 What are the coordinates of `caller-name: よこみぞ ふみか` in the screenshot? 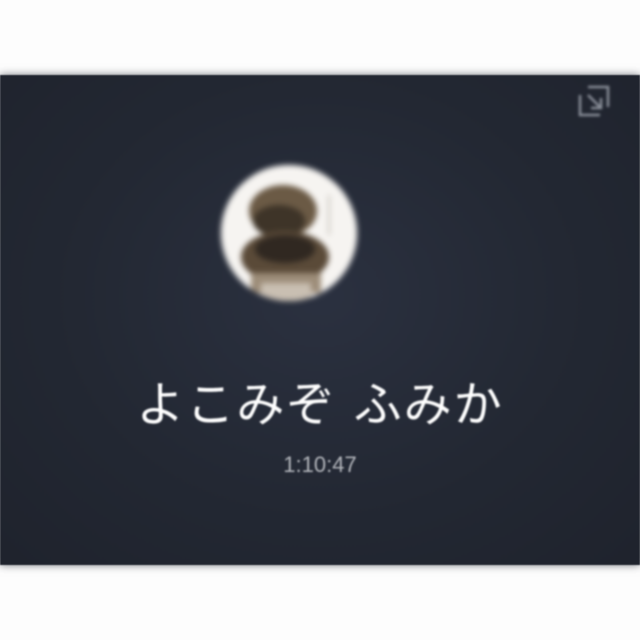 It's located at (320, 405).